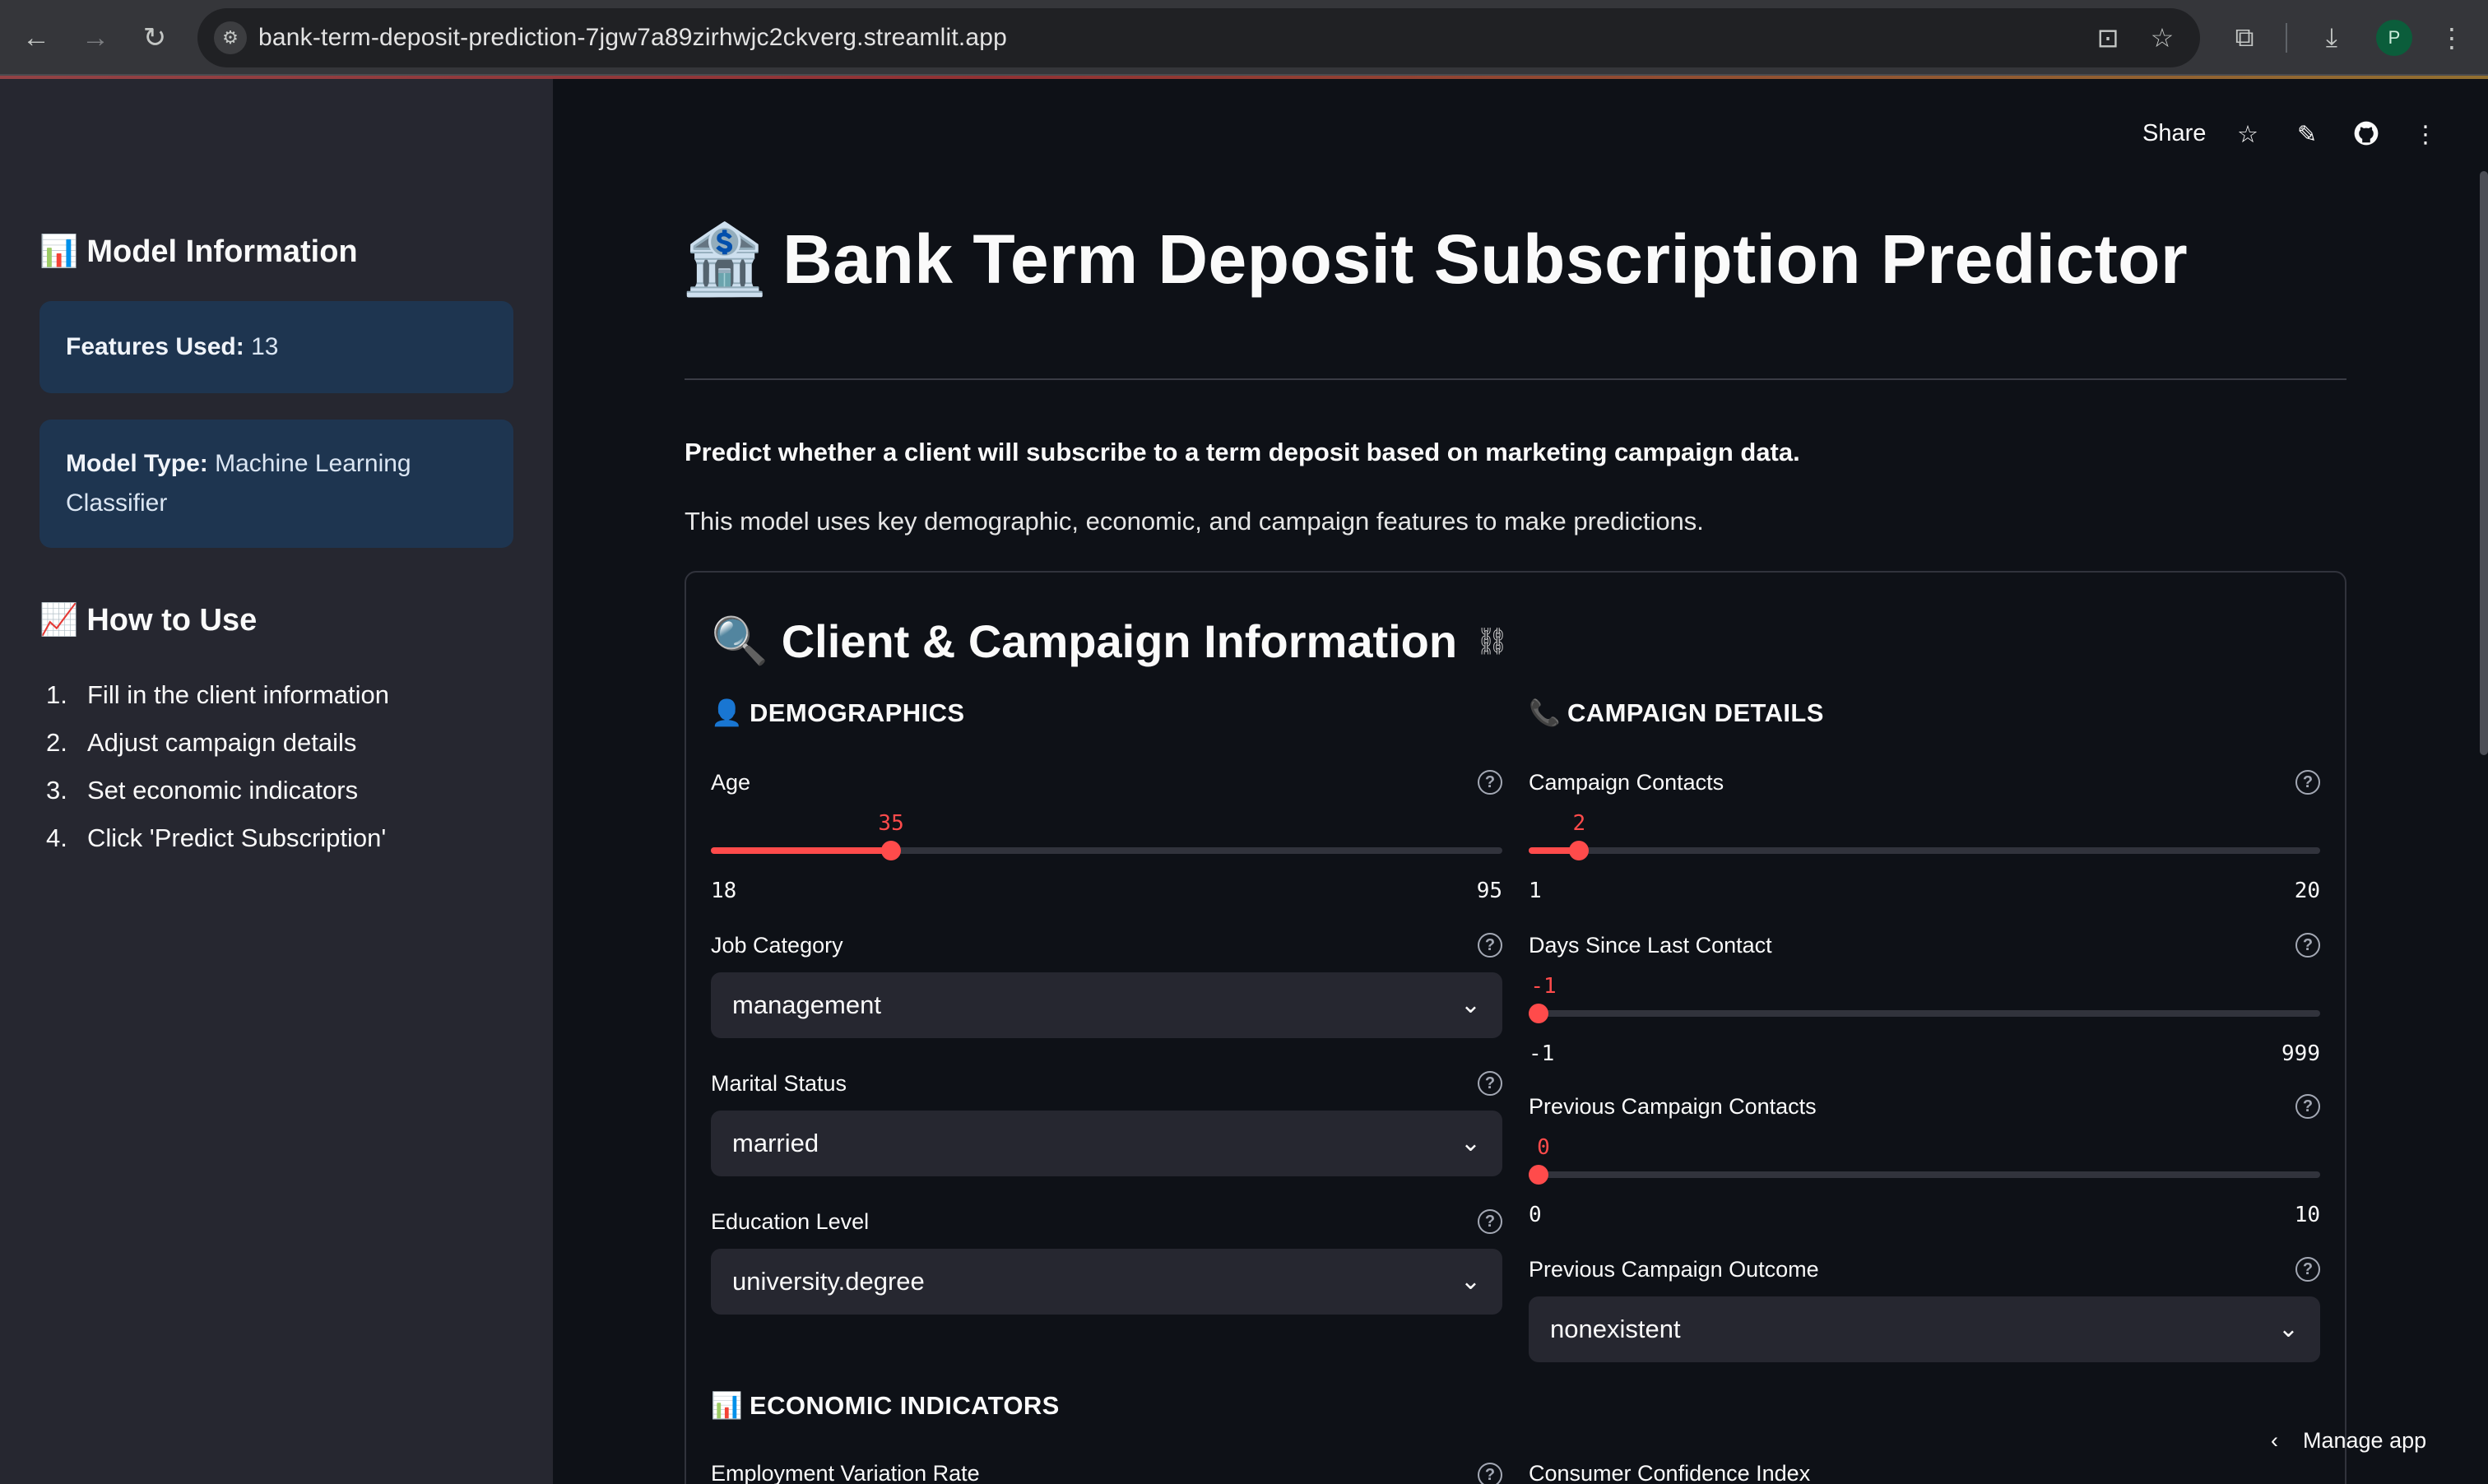  What do you see at coordinates (2108, 38) in the screenshot?
I see `install-app-icon: ⊡` at bounding box center [2108, 38].